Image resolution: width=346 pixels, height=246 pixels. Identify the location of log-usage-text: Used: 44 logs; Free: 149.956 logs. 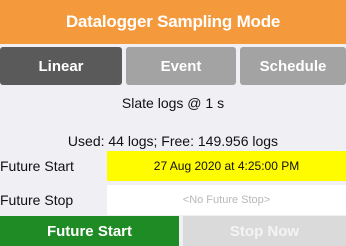
(173, 141).